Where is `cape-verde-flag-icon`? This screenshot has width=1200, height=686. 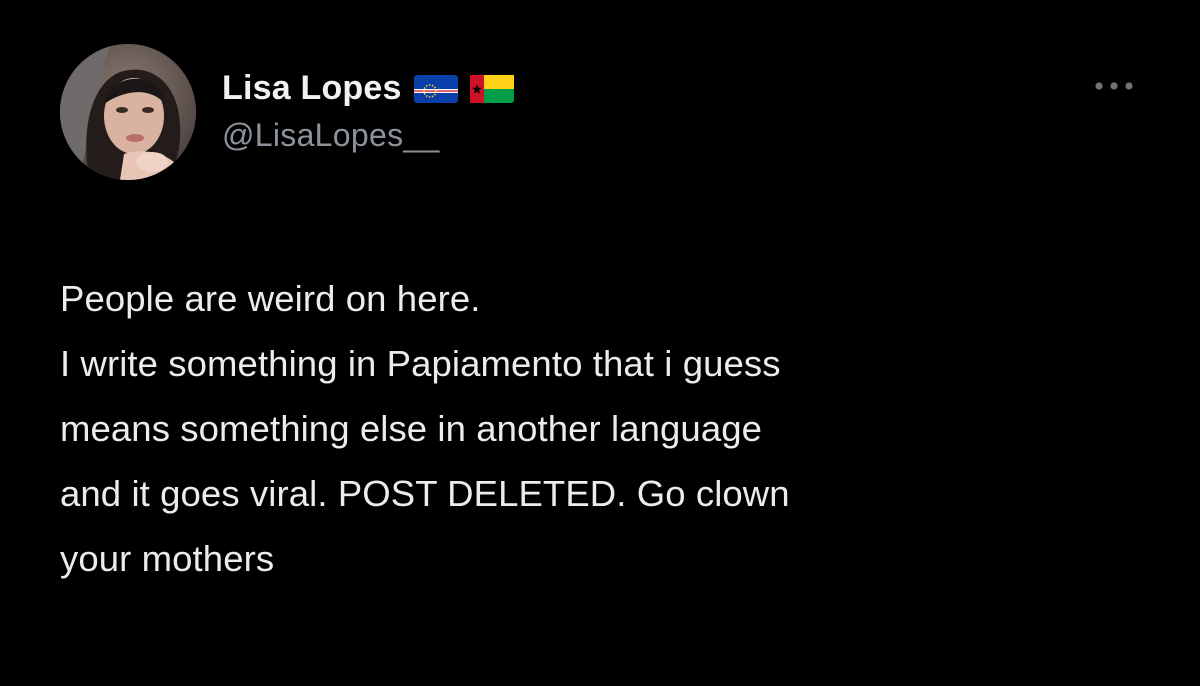 cape-verde-flag-icon is located at coordinates (435, 88).